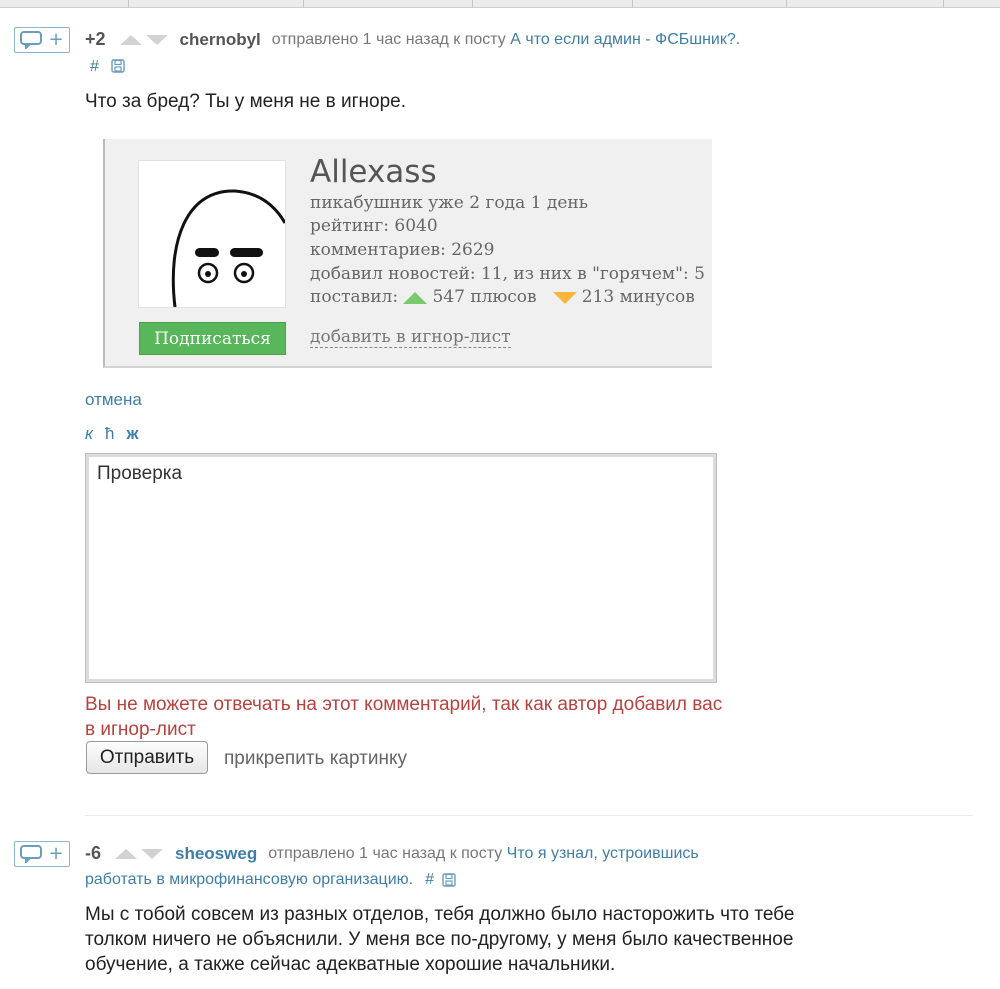  Describe the element at coordinates (95, 39) in the screenshot. I see `comment-score: +2` at that location.